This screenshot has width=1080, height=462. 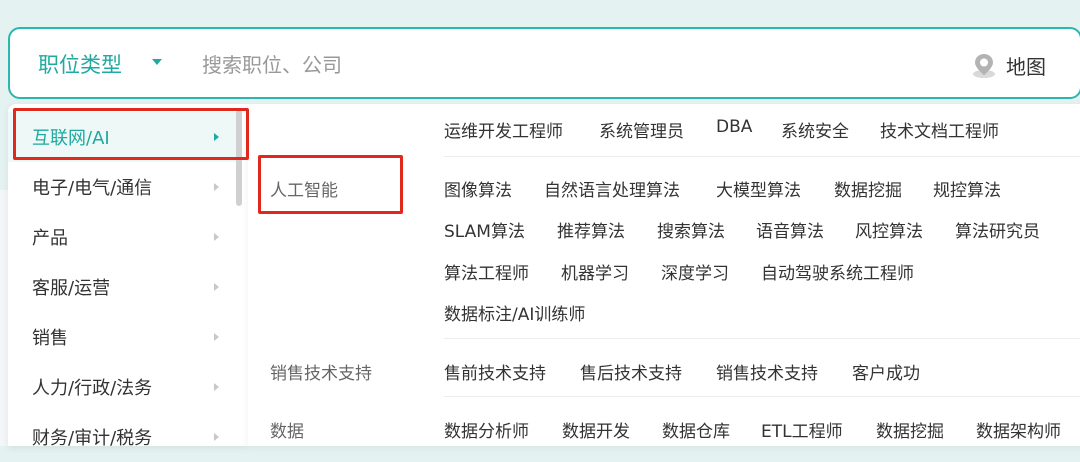 What do you see at coordinates (886, 371) in the screenshot?
I see `job-link: 客户成功` at bounding box center [886, 371].